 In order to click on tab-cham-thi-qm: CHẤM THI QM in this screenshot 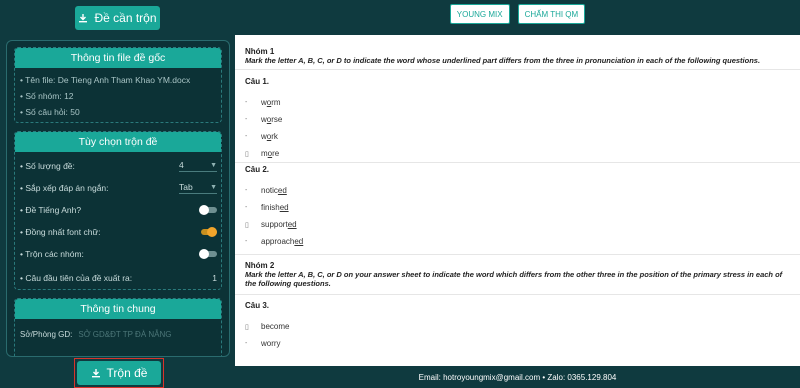, I will do `click(551, 14)`.